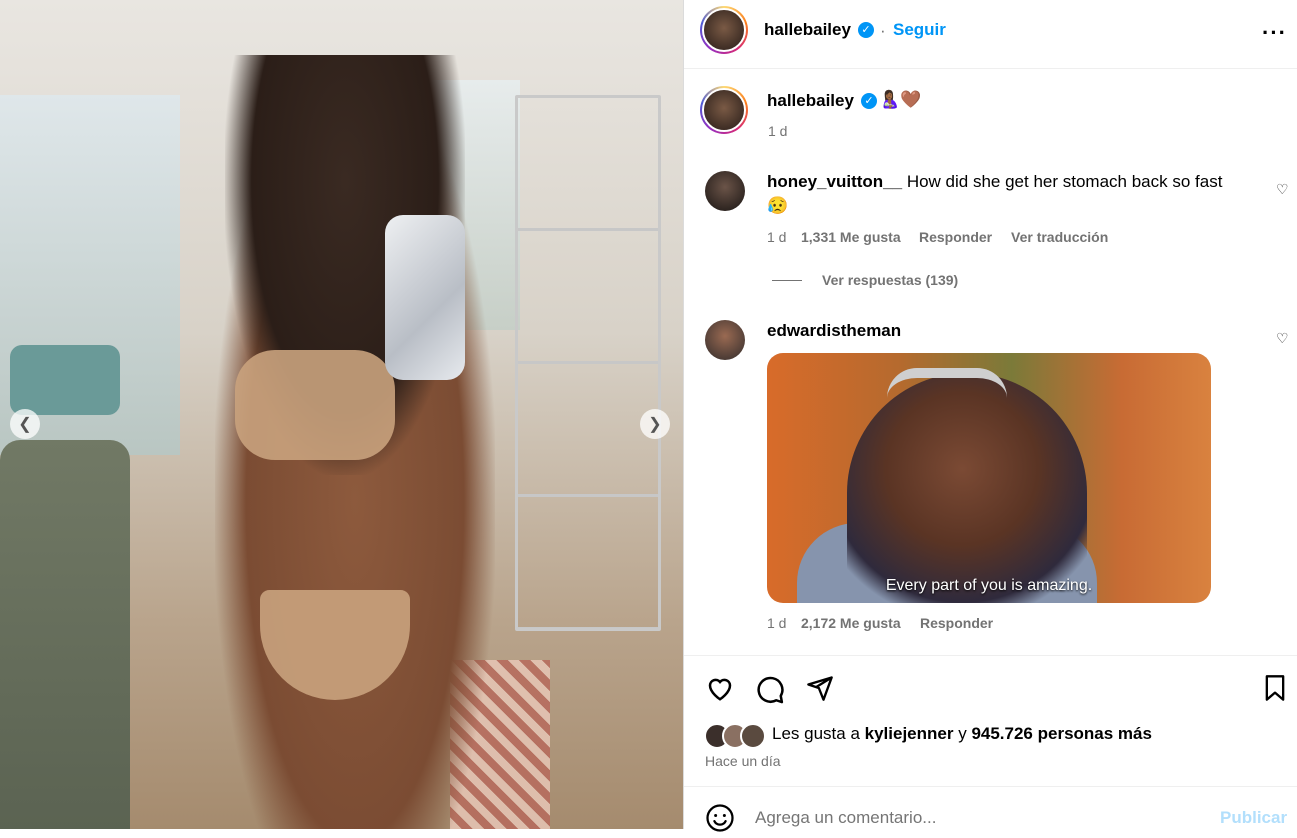 The height and width of the screenshot is (838, 1297). Describe the element at coordinates (851, 623) in the screenshot. I see `comment-likes: 2,172 Me gusta` at that location.